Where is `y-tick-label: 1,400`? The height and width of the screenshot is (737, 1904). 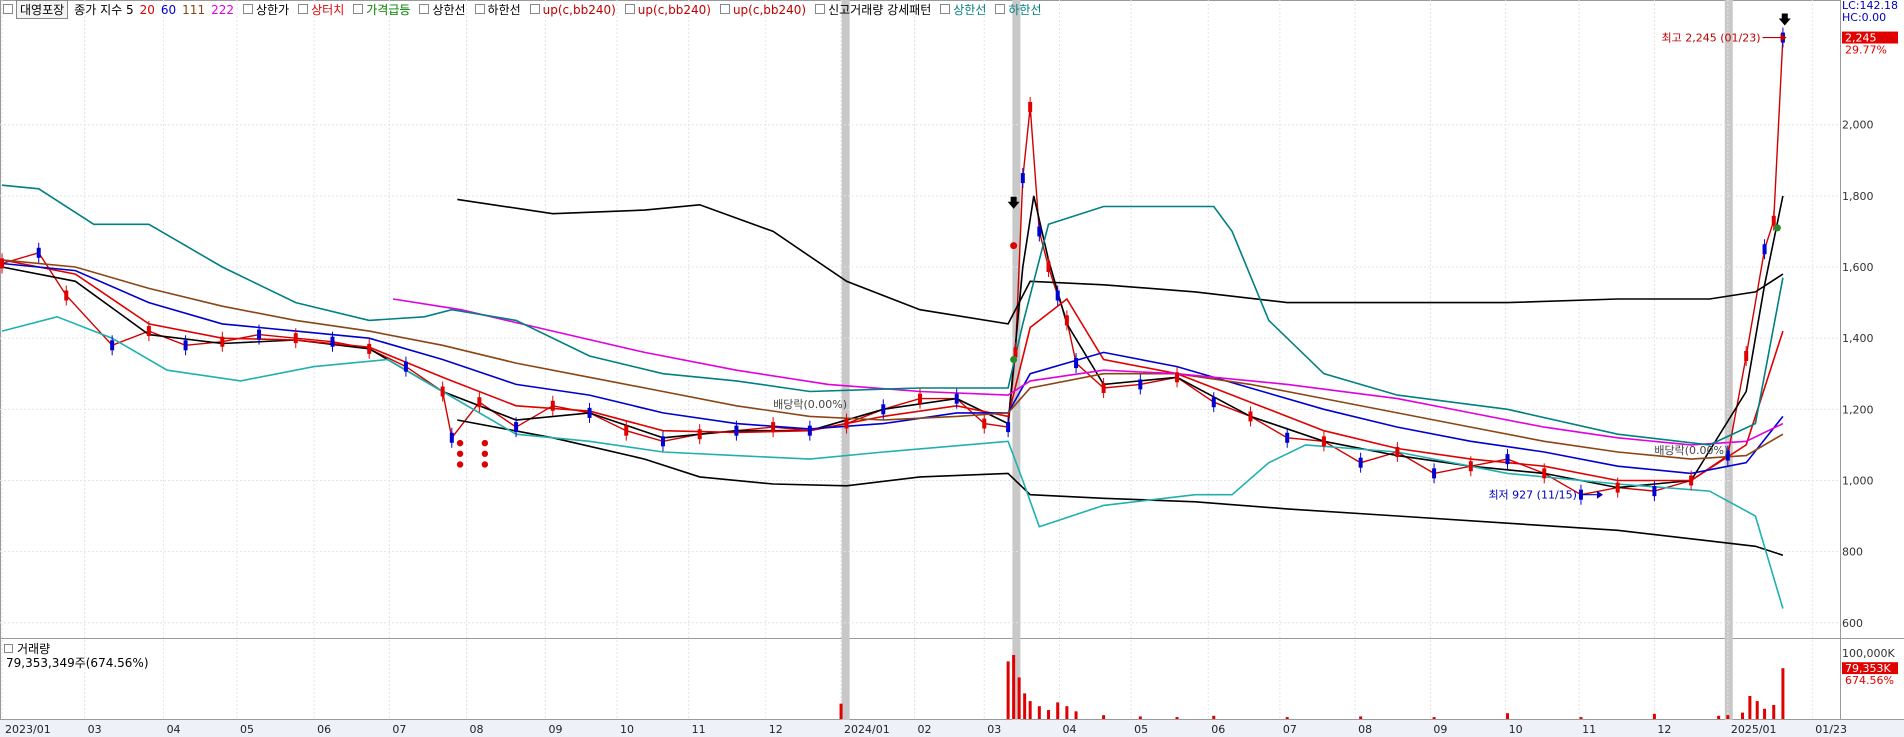 y-tick-label: 1,400 is located at coordinates (1858, 338).